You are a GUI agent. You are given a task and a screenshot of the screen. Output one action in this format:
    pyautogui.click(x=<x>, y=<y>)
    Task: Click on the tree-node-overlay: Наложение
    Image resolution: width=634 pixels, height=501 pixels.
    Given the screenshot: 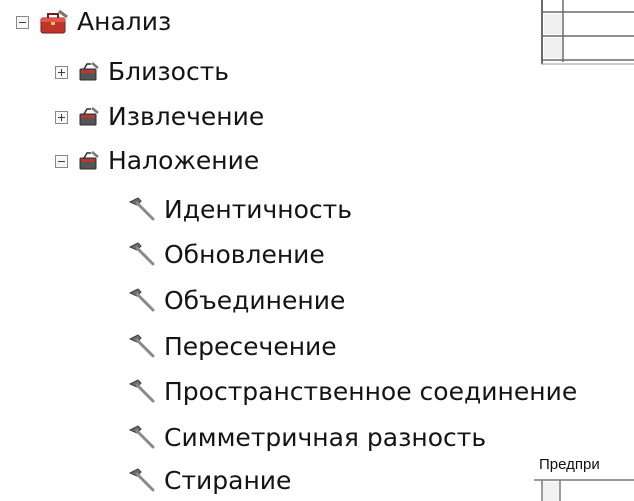 What is the action you would take?
    pyautogui.click(x=157, y=161)
    